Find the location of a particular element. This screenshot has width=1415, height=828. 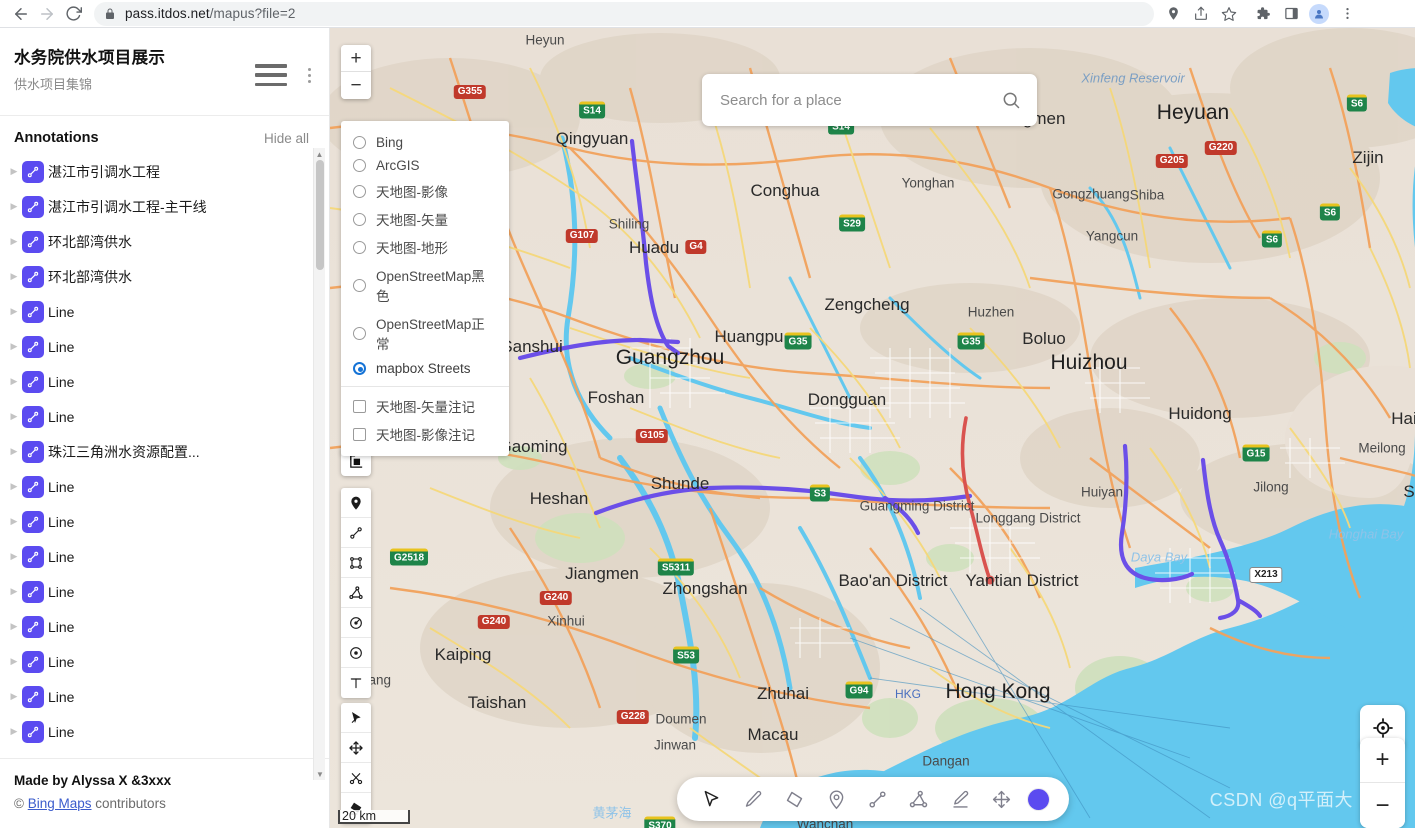

basemap-radio-7: OpenStreetMap正常 is located at coordinates (425, 333).